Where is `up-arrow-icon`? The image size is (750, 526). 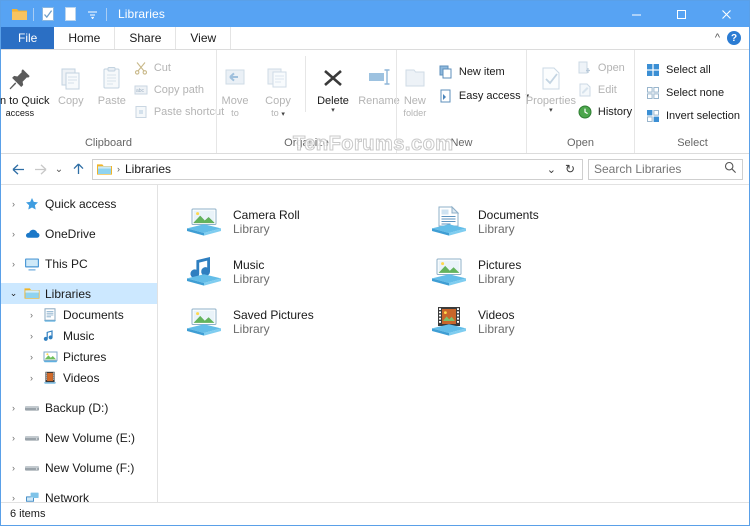
up-arrow-icon is located at coordinates (78, 169).